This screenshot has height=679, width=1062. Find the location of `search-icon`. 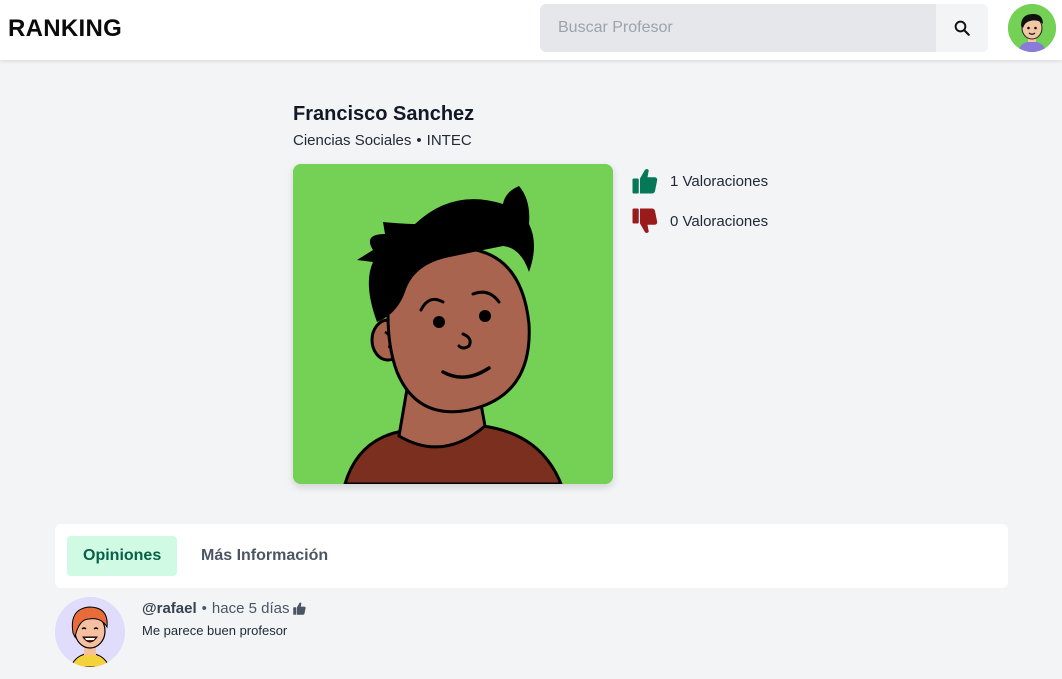

search-icon is located at coordinates (962, 28).